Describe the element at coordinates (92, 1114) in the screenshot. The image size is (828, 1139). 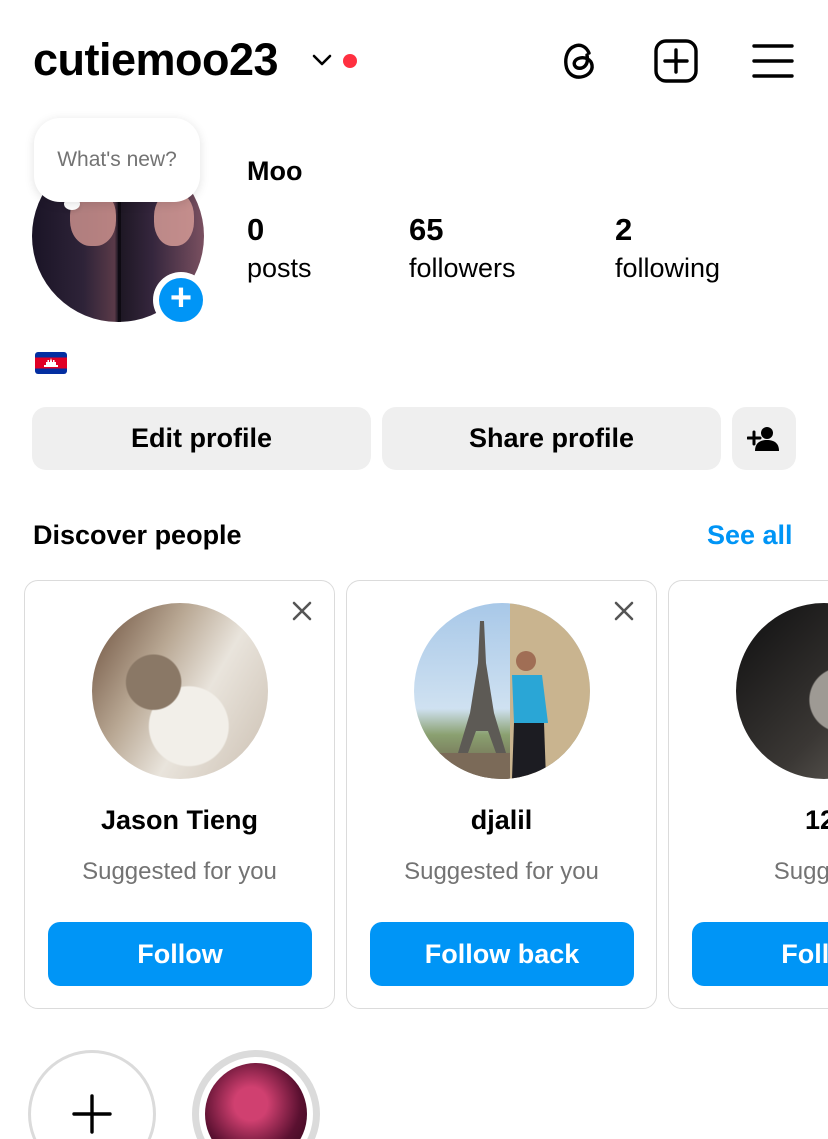
I see `plus-icon` at that location.